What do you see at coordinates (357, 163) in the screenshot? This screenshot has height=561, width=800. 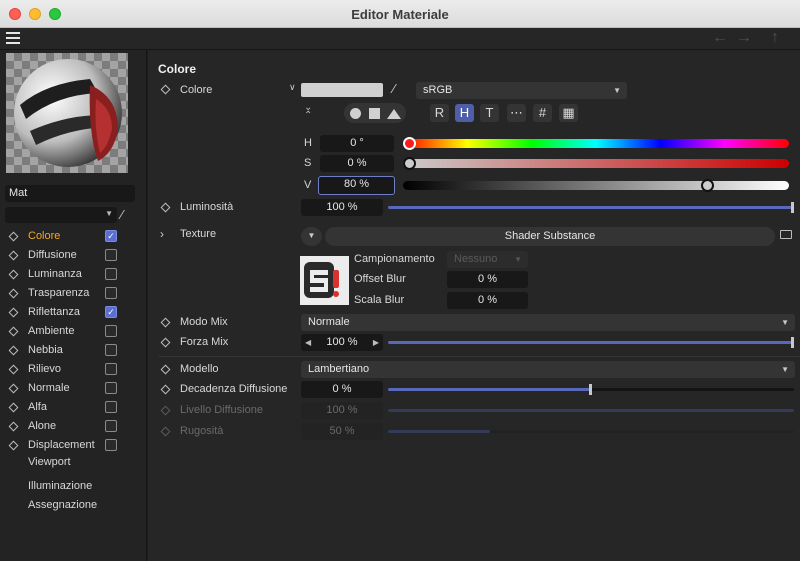 I see `saturation-field: 0 %` at bounding box center [357, 163].